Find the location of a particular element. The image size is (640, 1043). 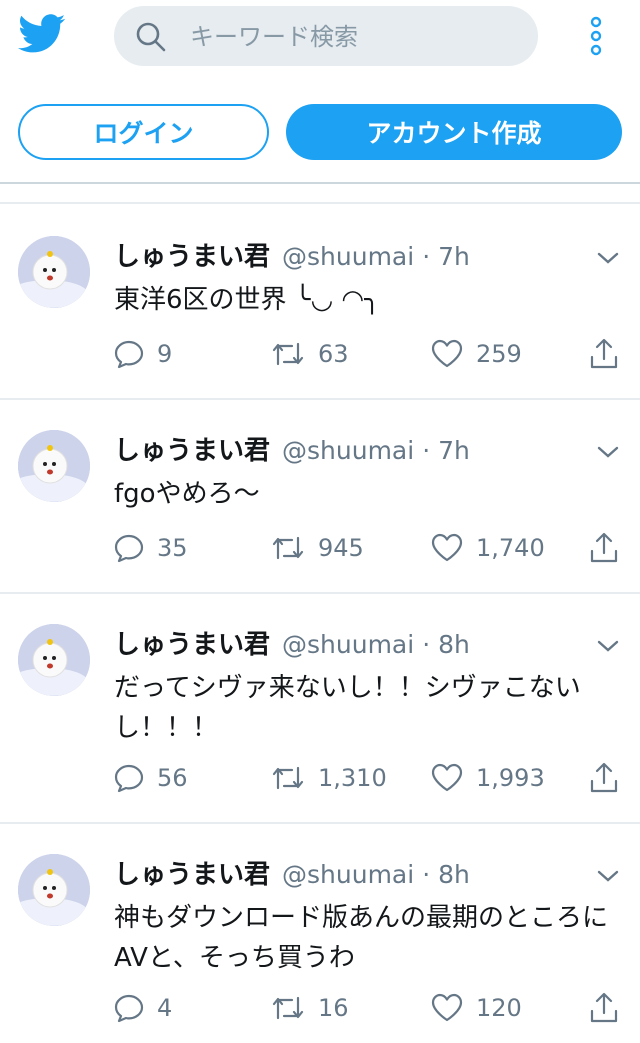

signup-button: アカウント作成 is located at coordinates (454, 132).